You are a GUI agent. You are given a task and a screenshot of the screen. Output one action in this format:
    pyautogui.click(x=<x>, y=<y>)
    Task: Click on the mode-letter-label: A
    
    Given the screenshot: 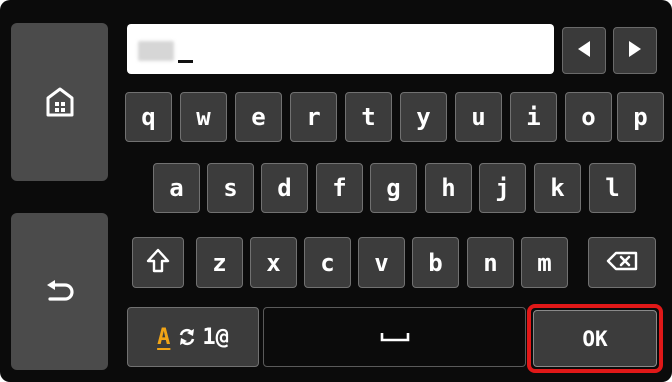 What is the action you would take?
    pyautogui.click(x=164, y=337)
    